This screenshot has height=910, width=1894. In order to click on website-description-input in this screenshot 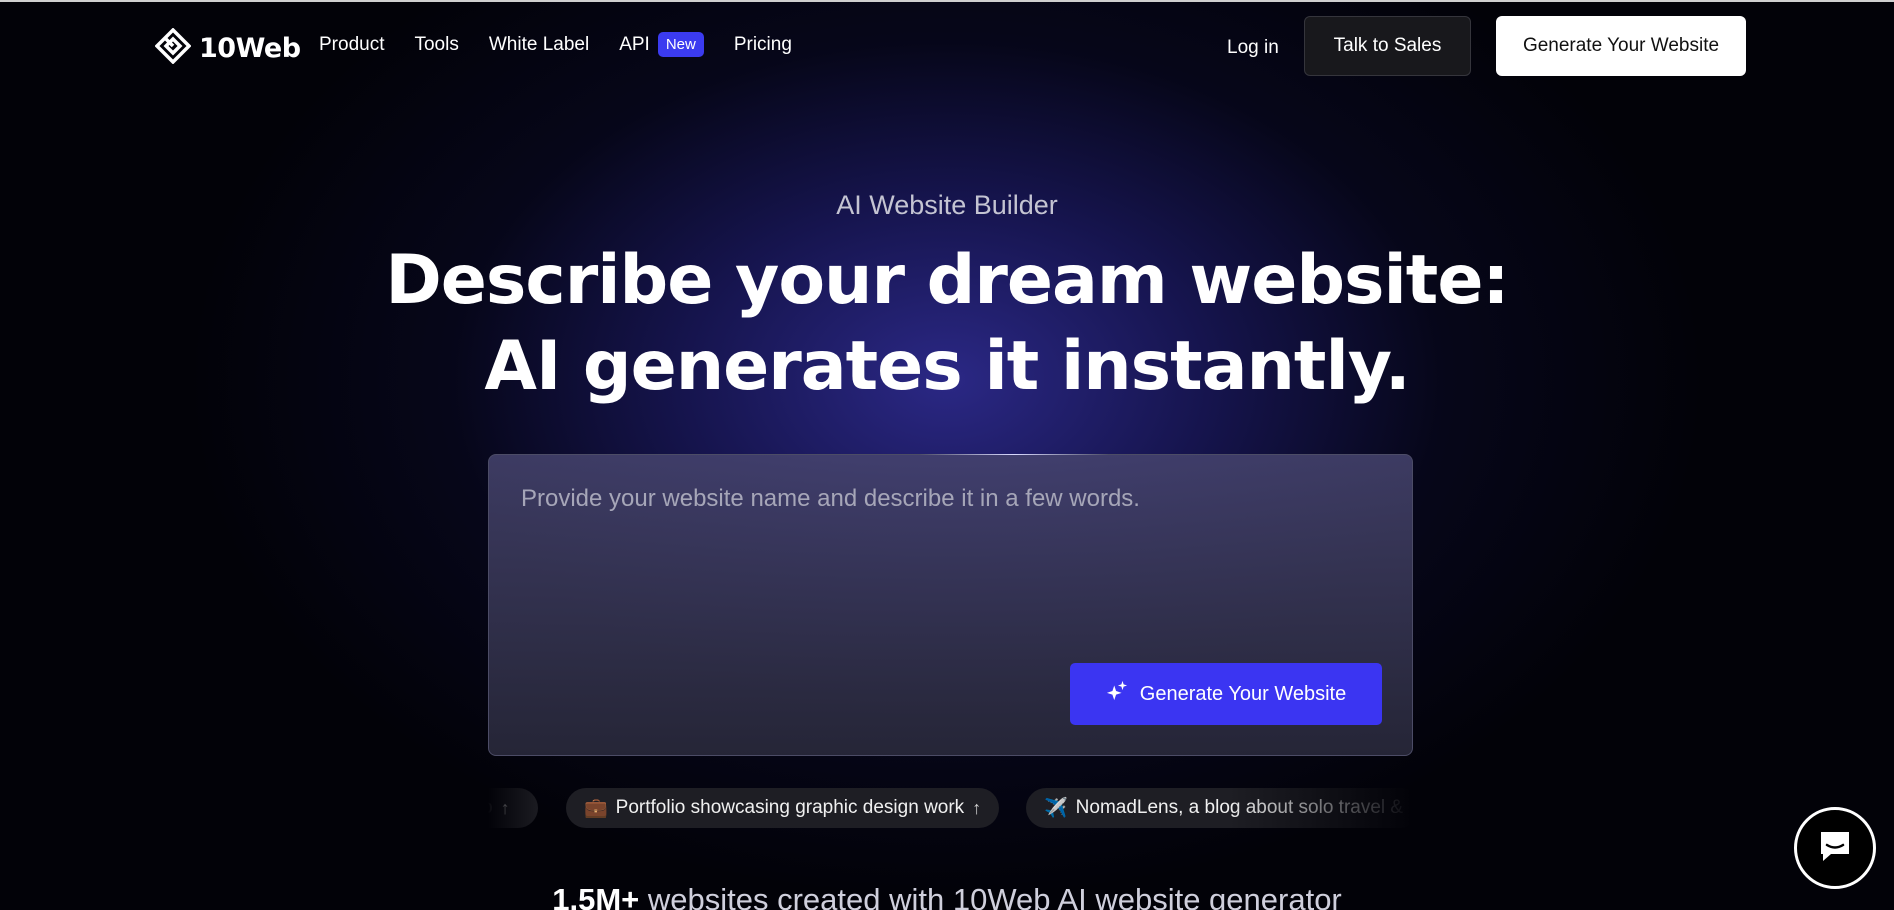, I will do `click(951, 565)`.